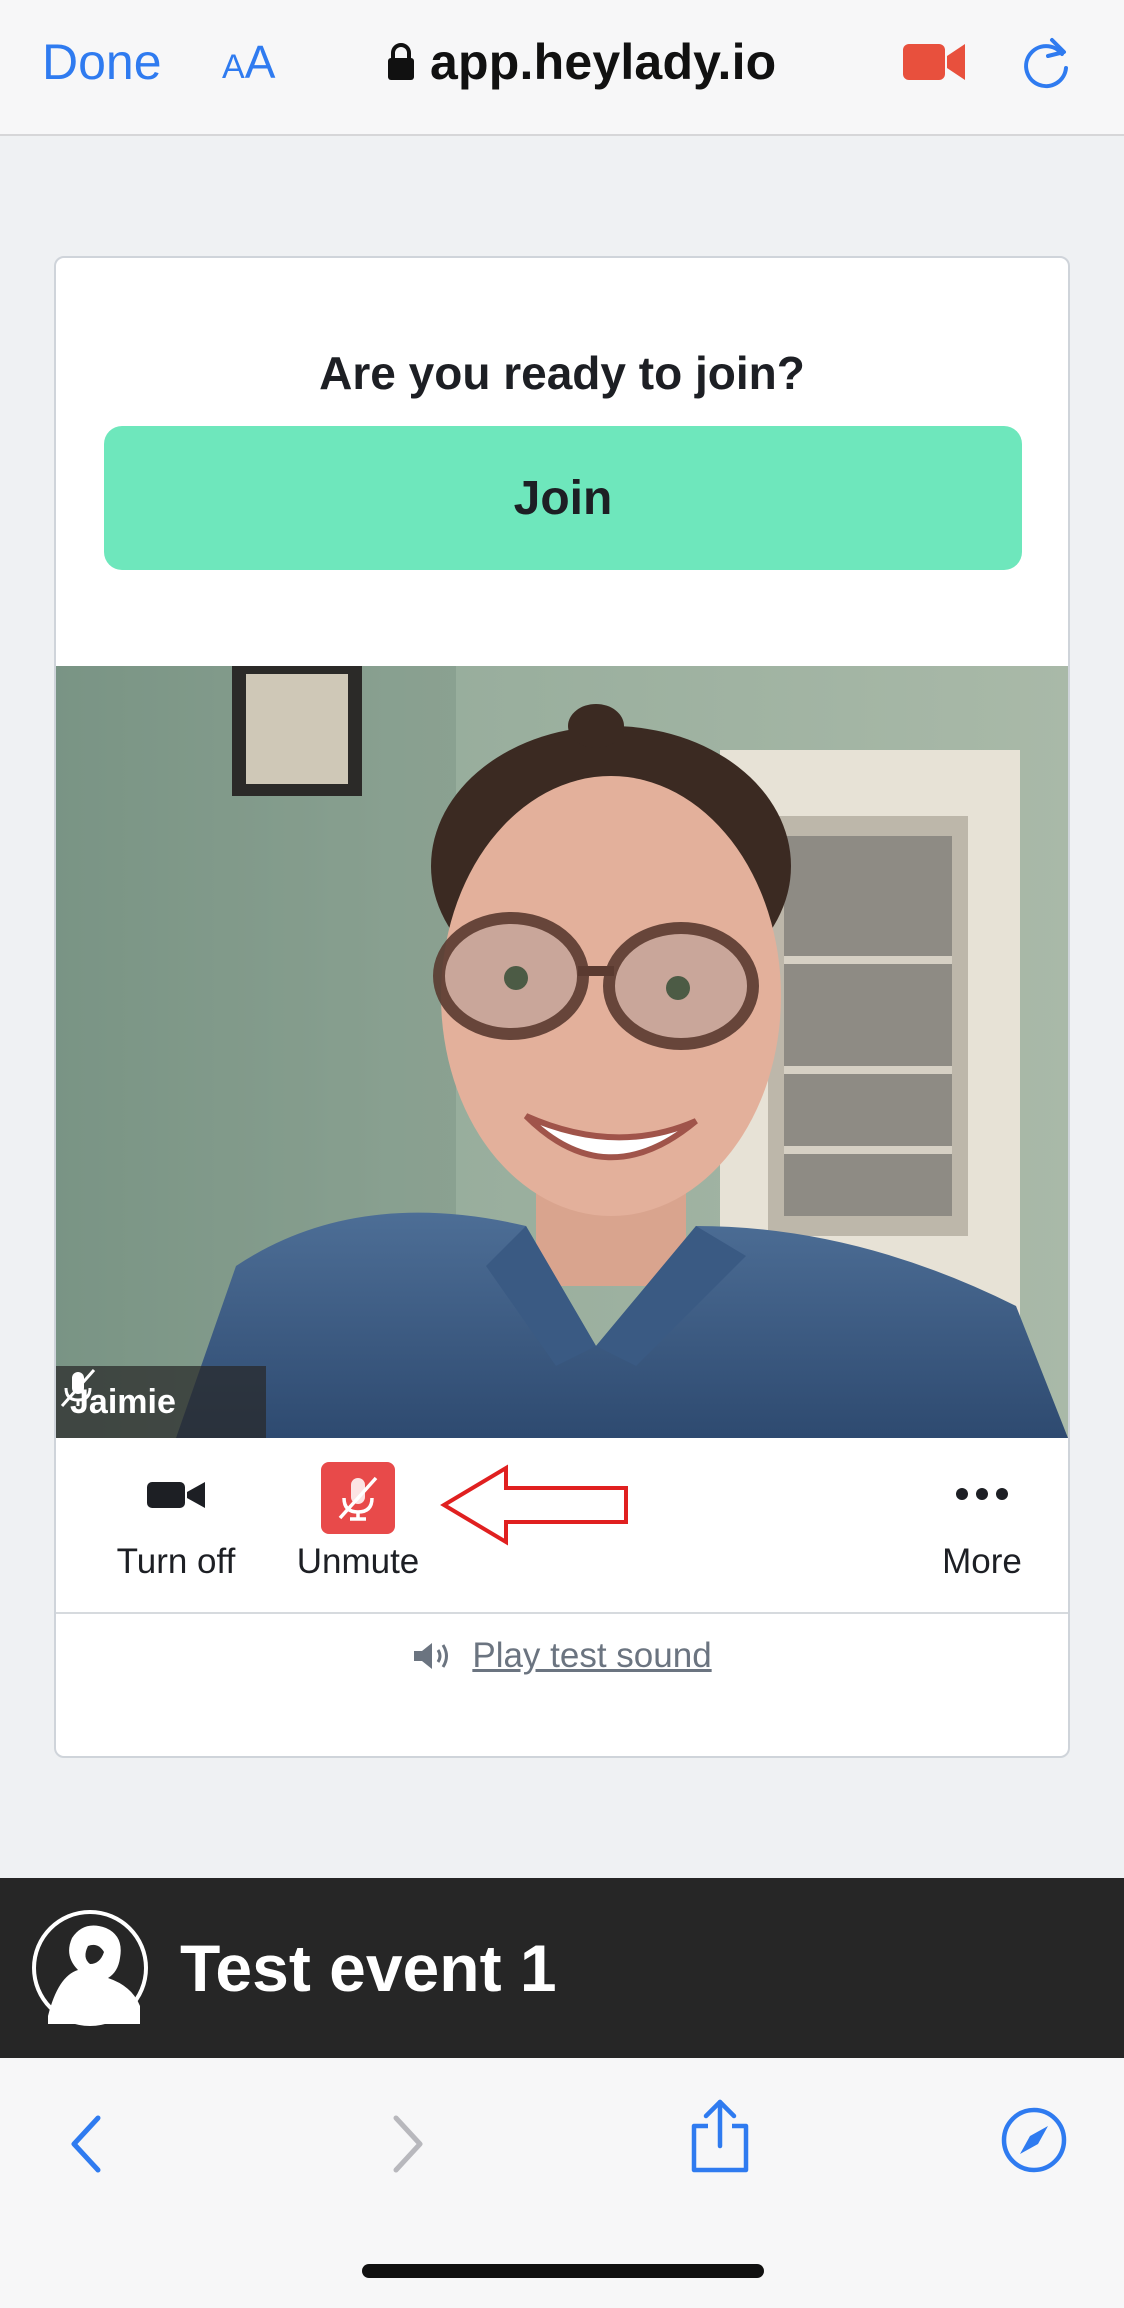 The height and width of the screenshot is (2308, 1124). What do you see at coordinates (401, 61) in the screenshot?
I see `lock-icon` at bounding box center [401, 61].